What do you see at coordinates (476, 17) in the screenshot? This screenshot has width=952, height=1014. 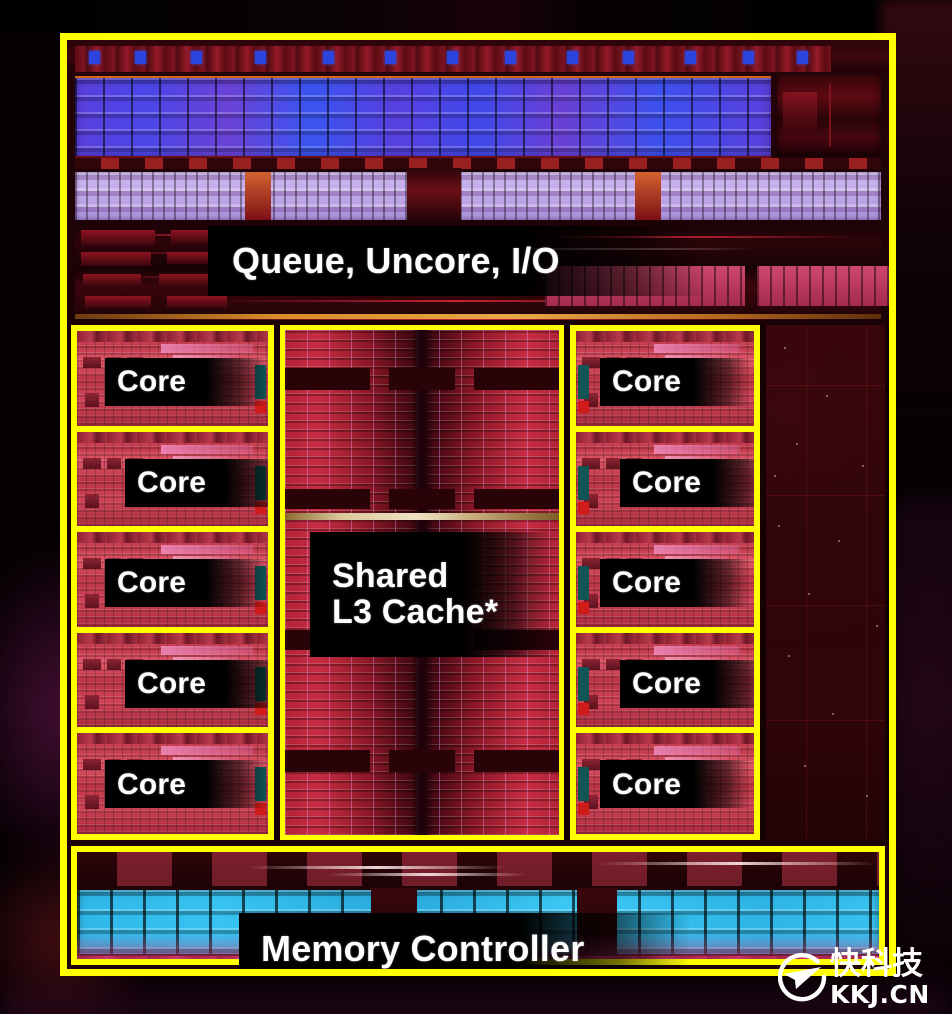 I see `background-top-strip` at bounding box center [476, 17].